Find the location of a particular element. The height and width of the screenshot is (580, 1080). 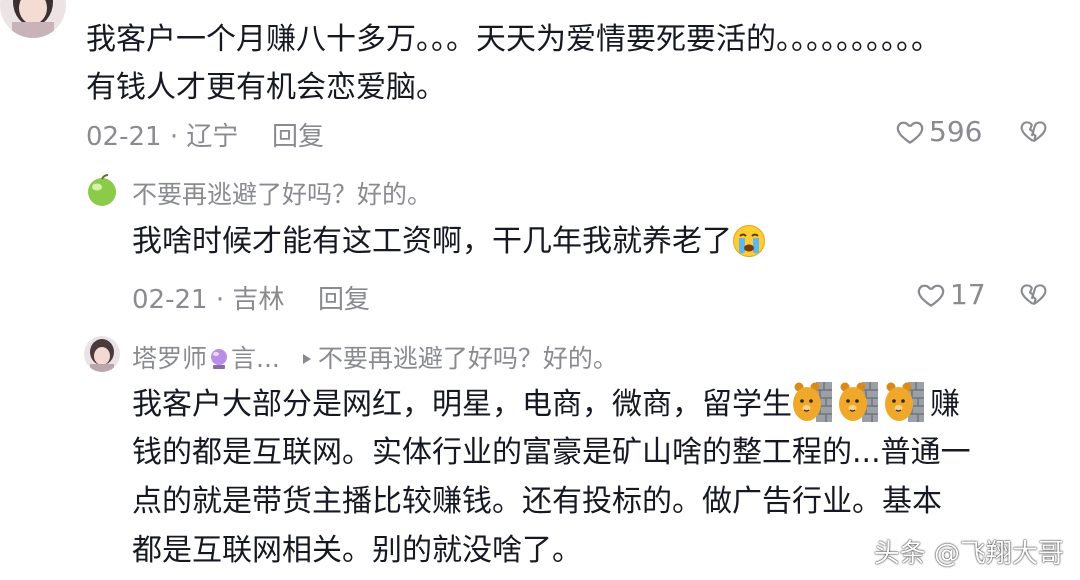

comment-body-tail: 赚 is located at coordinates (945, 404).